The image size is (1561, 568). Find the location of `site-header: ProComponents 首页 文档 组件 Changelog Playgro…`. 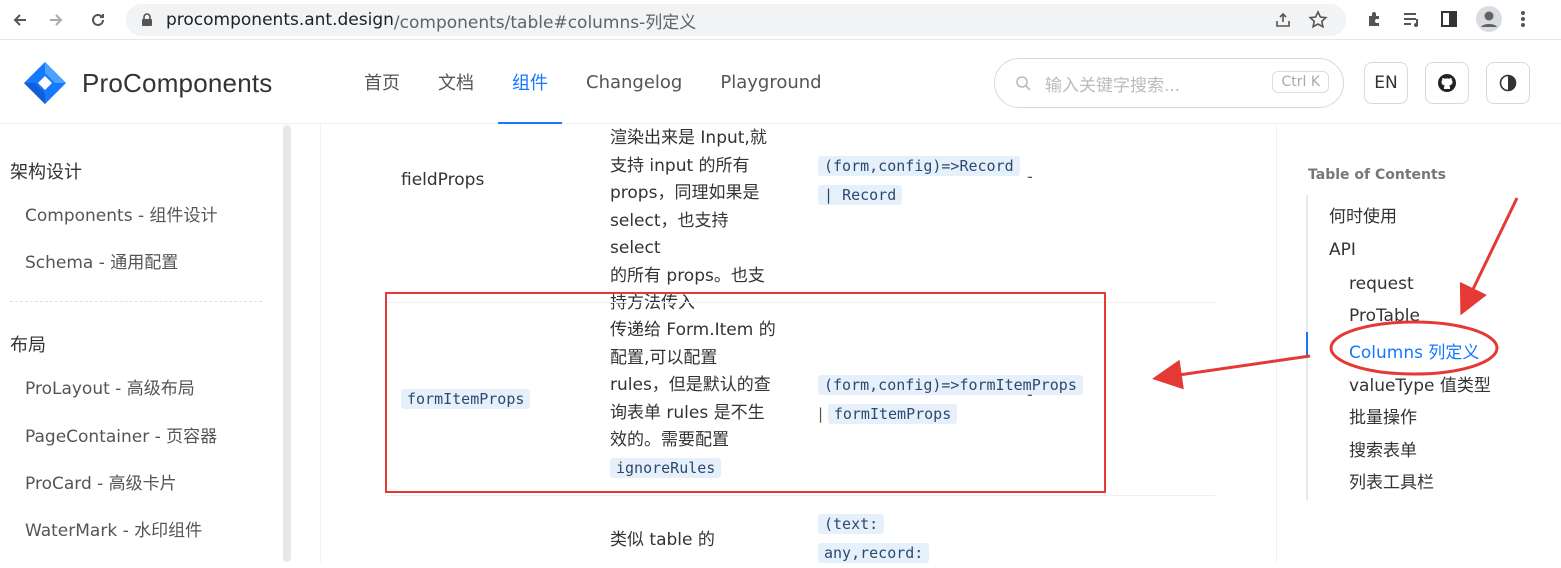

site-header: ProComponents 首页 文档 组件 Changelog Playgro… is located at coordinates (780, 82).